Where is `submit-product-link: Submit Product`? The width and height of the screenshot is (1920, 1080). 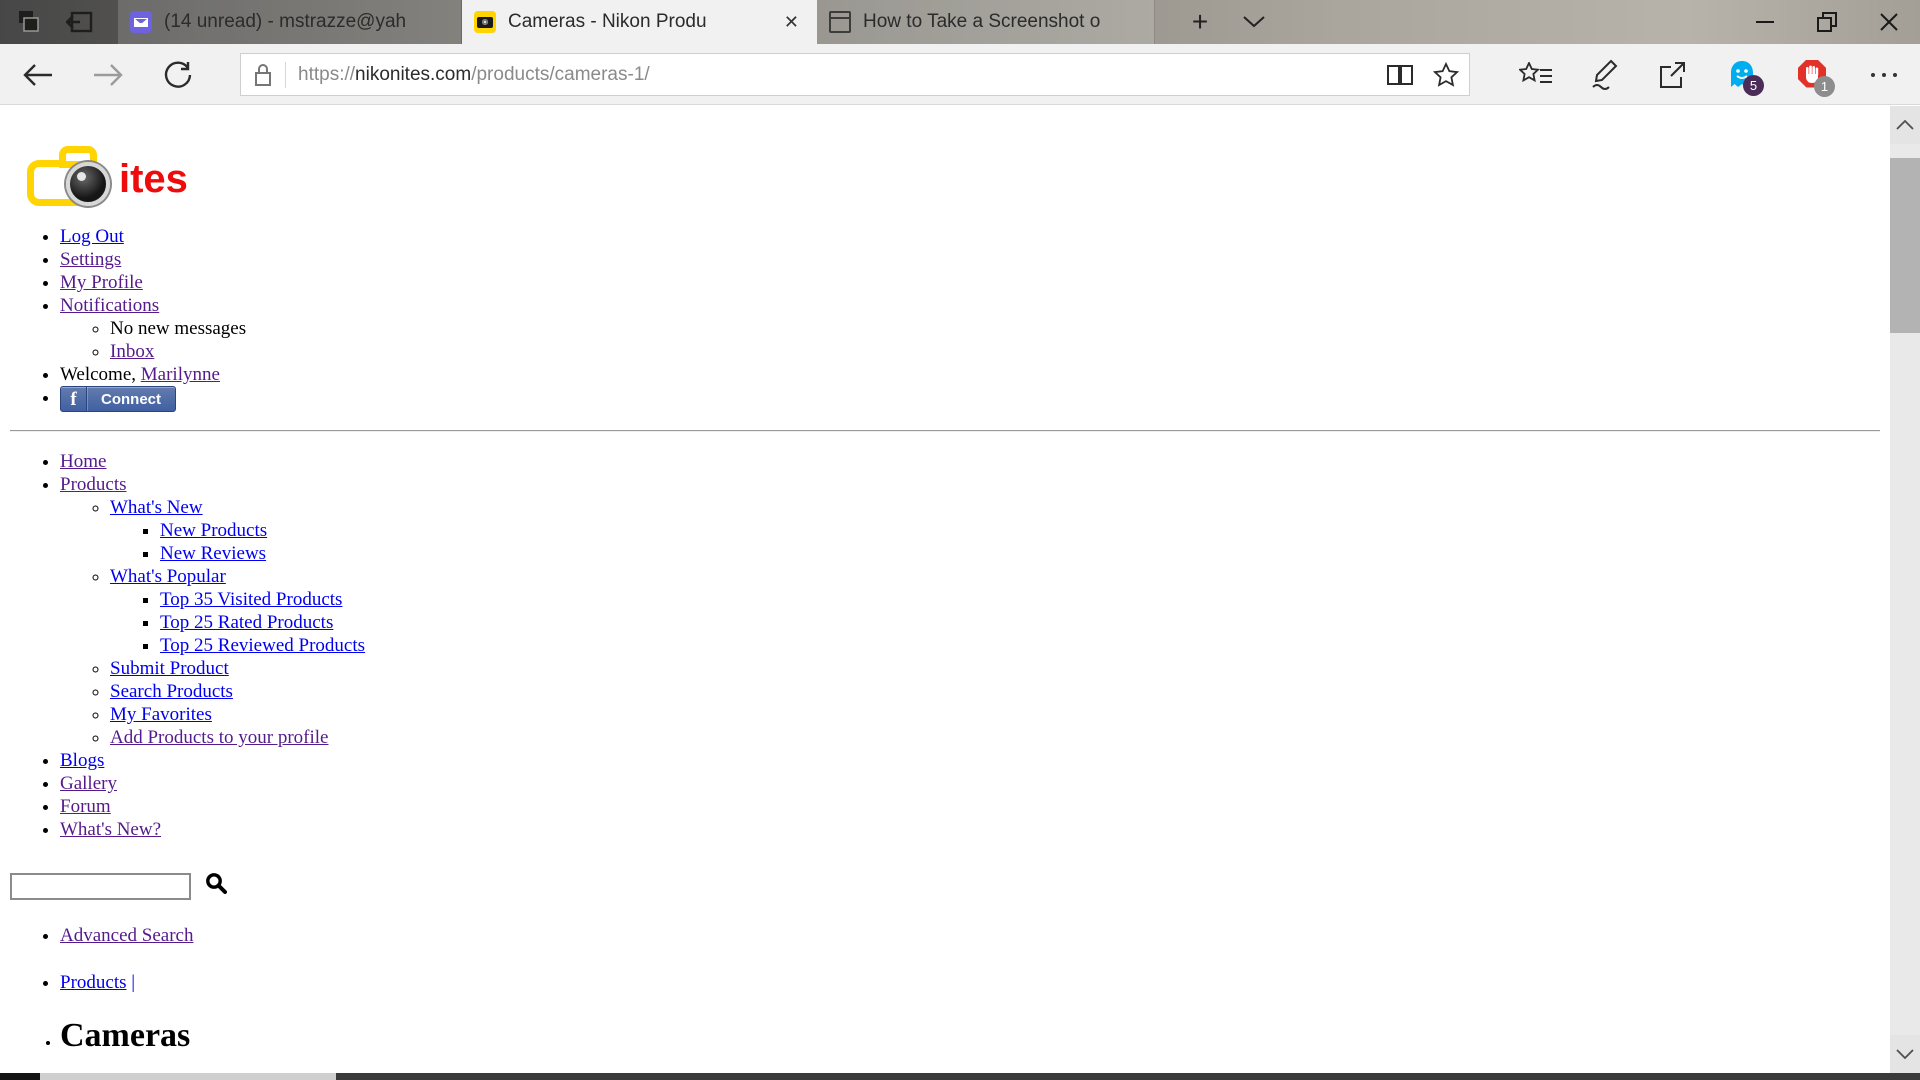
submit-product-link: Submit Product is located at coordinates (169, 668).